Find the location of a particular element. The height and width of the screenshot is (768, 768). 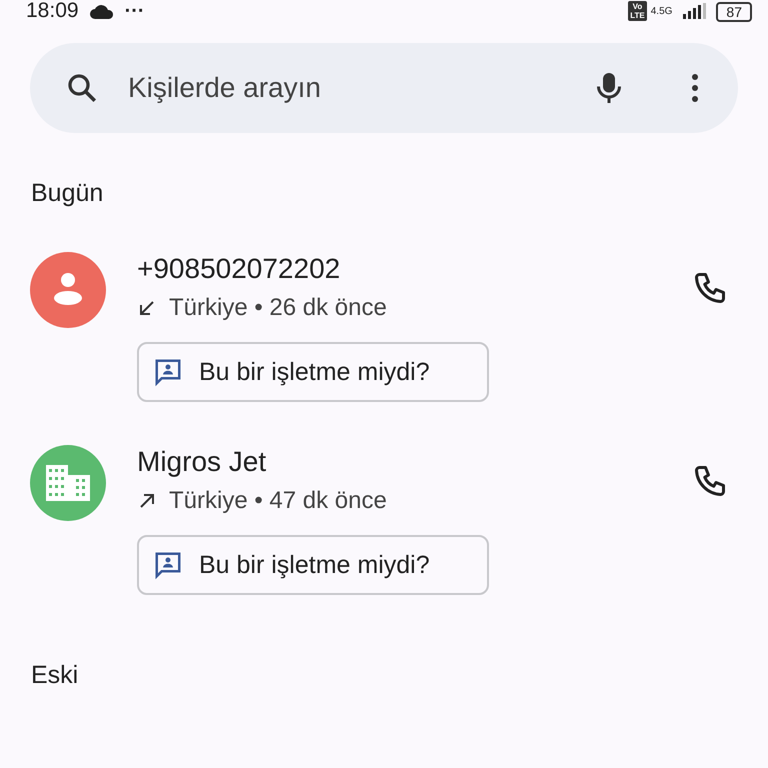

contact-name: Migros Jet is located at coordinates (414, 462).